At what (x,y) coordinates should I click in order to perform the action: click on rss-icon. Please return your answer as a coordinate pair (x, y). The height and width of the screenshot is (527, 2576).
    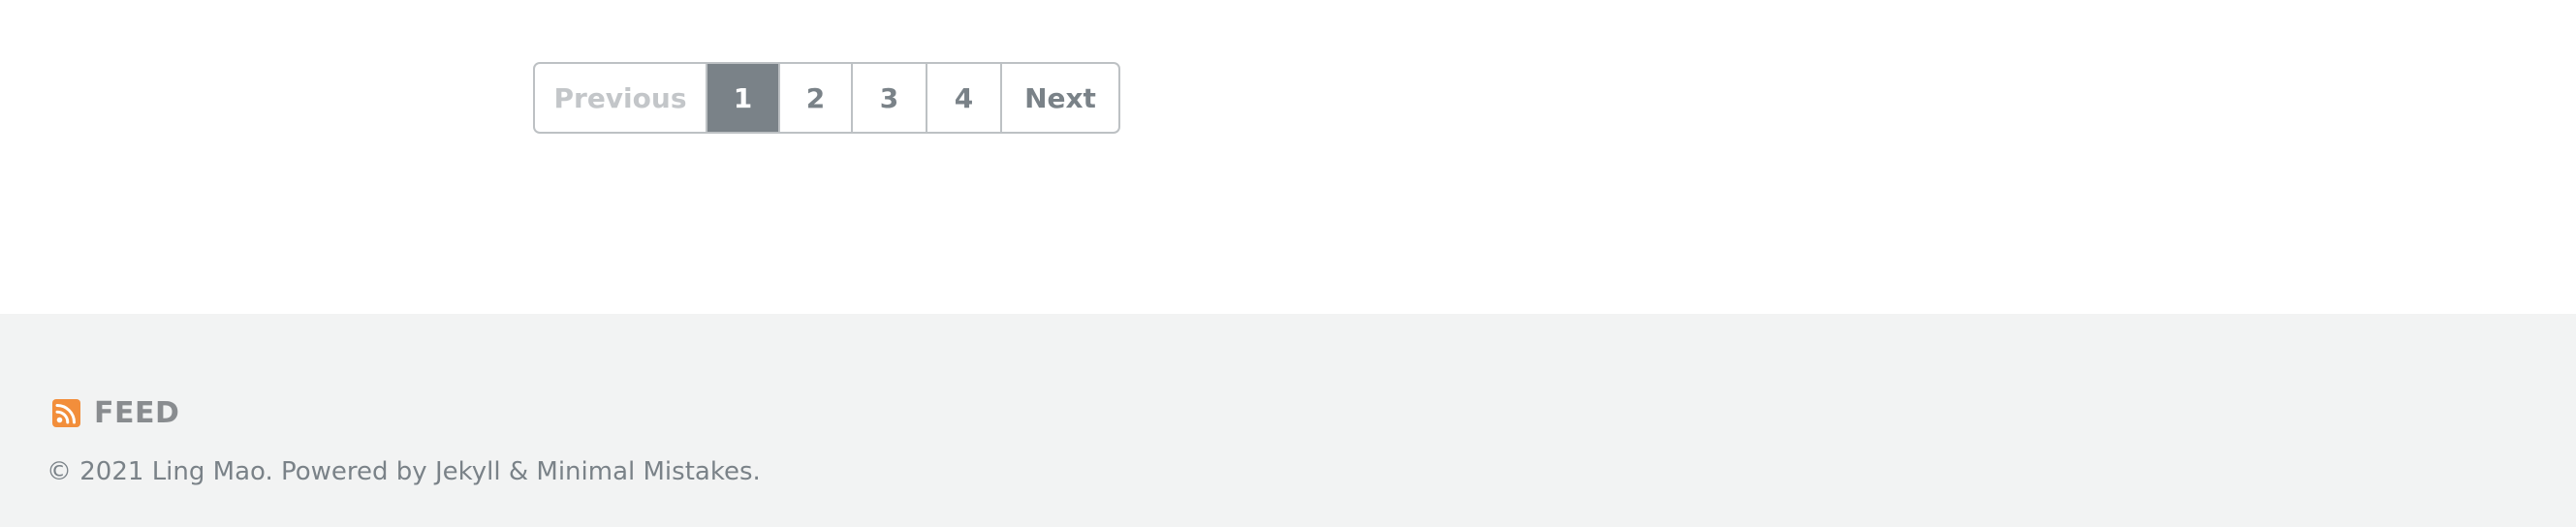
    Looking at the image, I should click on (66, 413).